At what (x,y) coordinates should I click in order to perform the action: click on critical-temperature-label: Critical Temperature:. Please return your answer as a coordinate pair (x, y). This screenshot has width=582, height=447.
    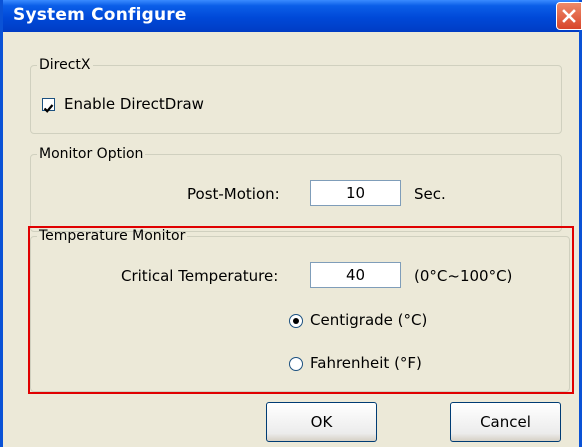
    Looking at the image, I should click on (200, 276).